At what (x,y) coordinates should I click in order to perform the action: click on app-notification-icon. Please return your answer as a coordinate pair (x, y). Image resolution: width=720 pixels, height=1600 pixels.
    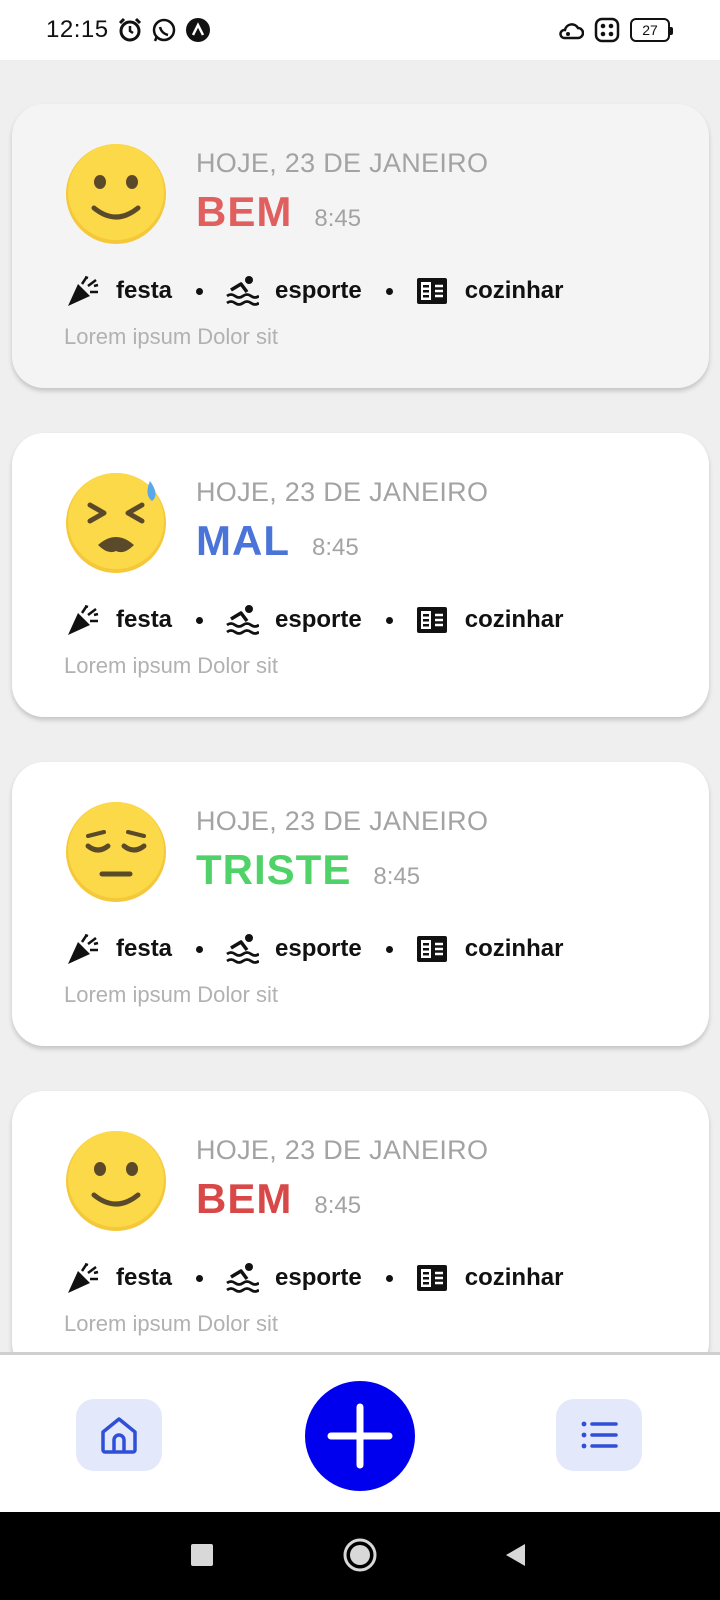
    Looking at the image, I should click on (197, 30).